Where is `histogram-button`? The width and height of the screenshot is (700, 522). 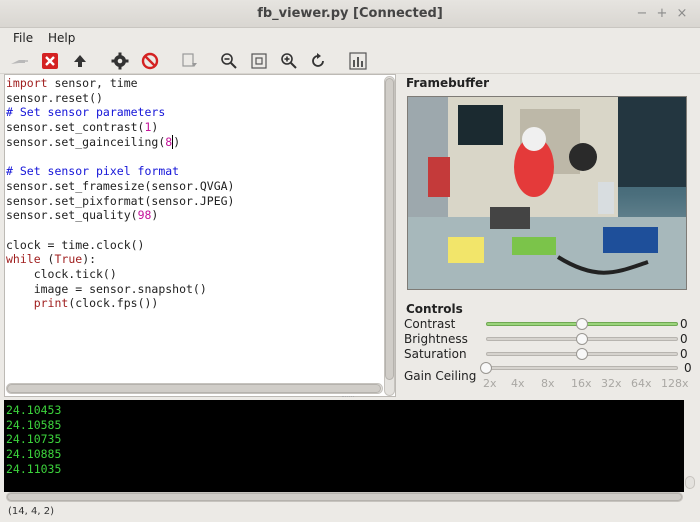
histogram-button is located at coordinates (358, 61).